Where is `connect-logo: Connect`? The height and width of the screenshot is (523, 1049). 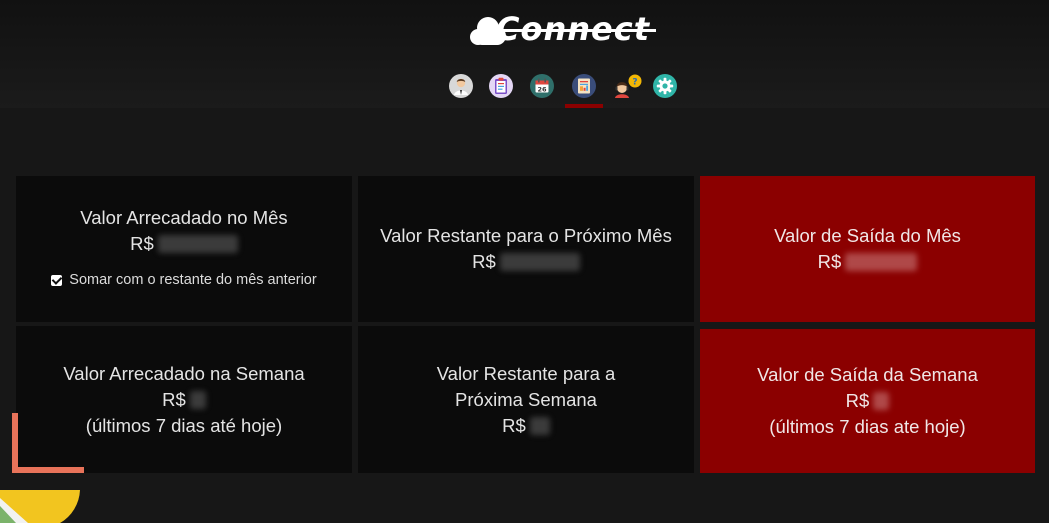 connect-logo: Connect is located at coordinates (566, 29).